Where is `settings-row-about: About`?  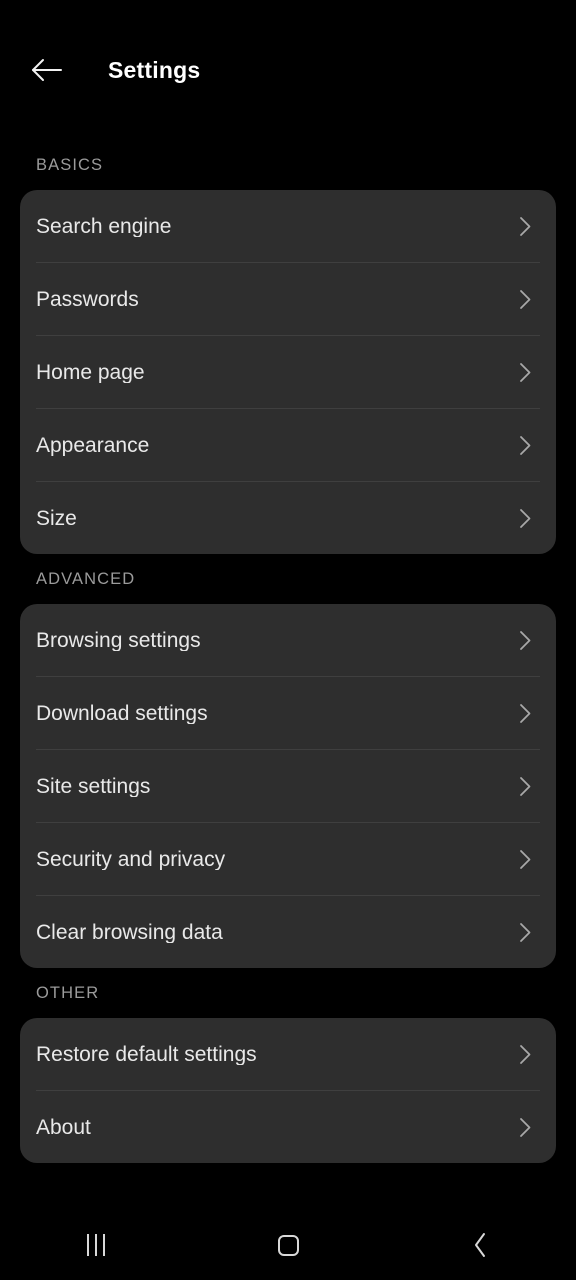 settings-row-about: About is located at coordinates (288, 1127).